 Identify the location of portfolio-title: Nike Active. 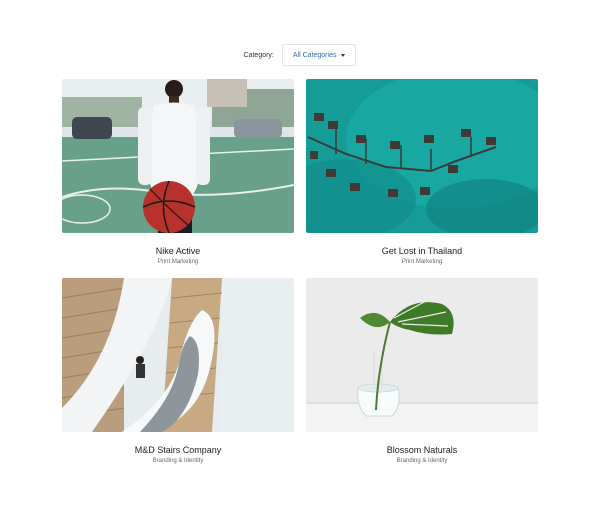
(178, 251).